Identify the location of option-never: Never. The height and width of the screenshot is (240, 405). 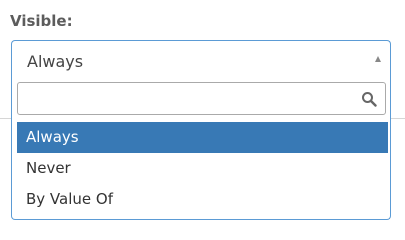
(202, 168).